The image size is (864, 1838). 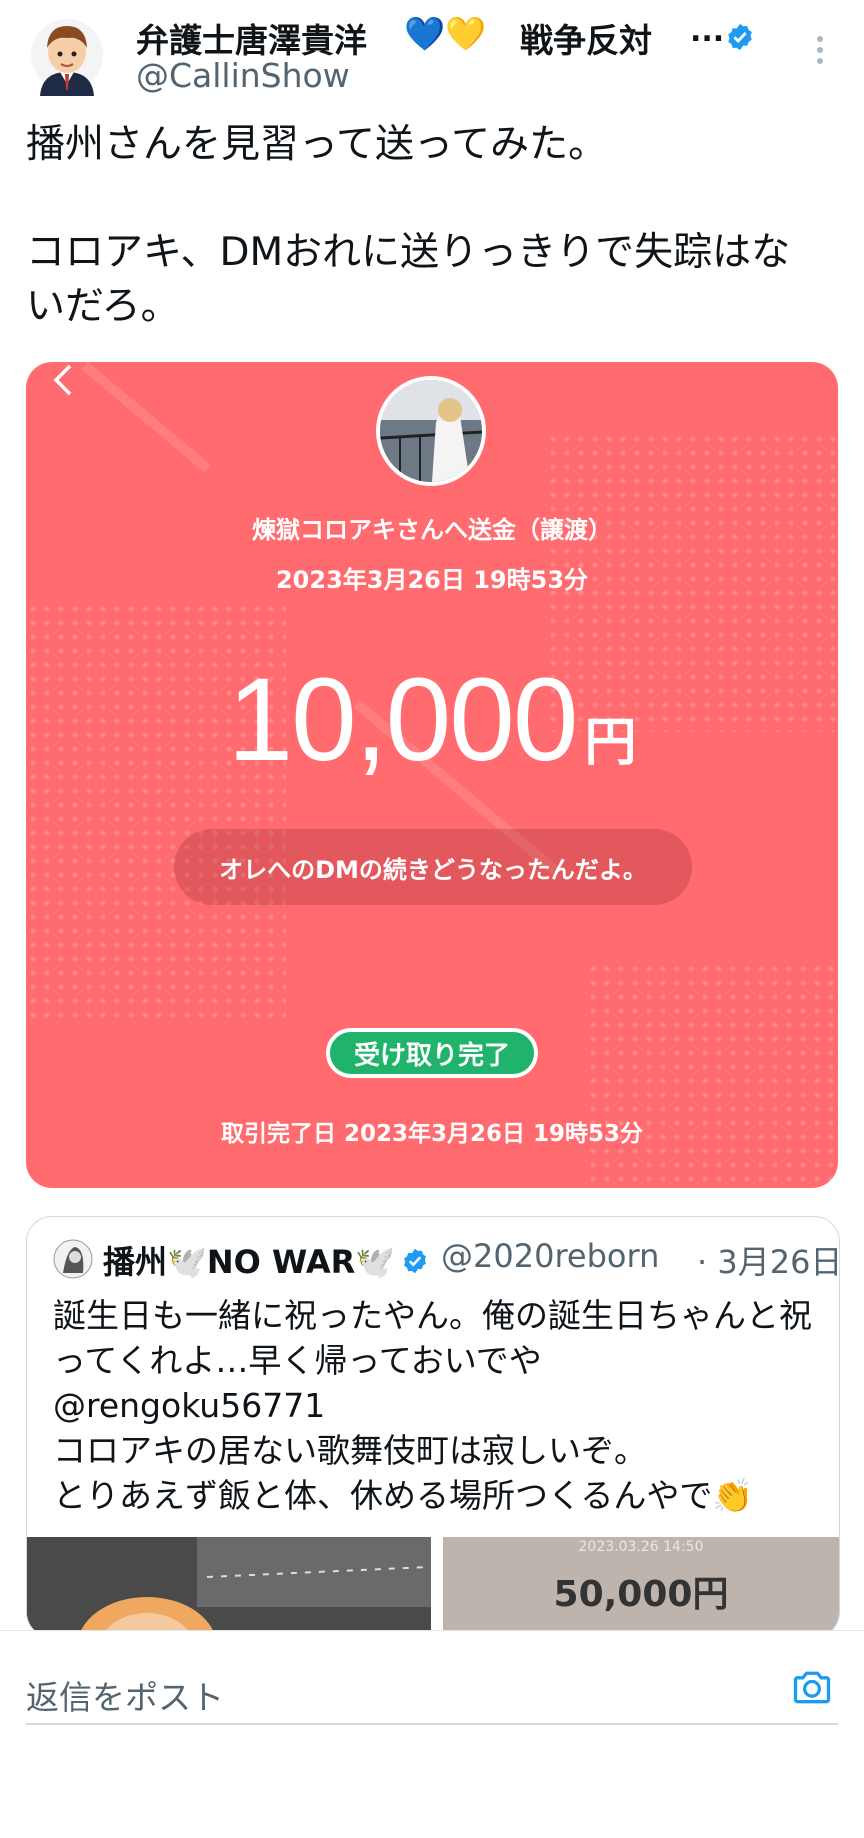 What do you see at coordinates (431, 431) in the screenshot?
I see `recipient-avatar` at bounding box center [431, 431].